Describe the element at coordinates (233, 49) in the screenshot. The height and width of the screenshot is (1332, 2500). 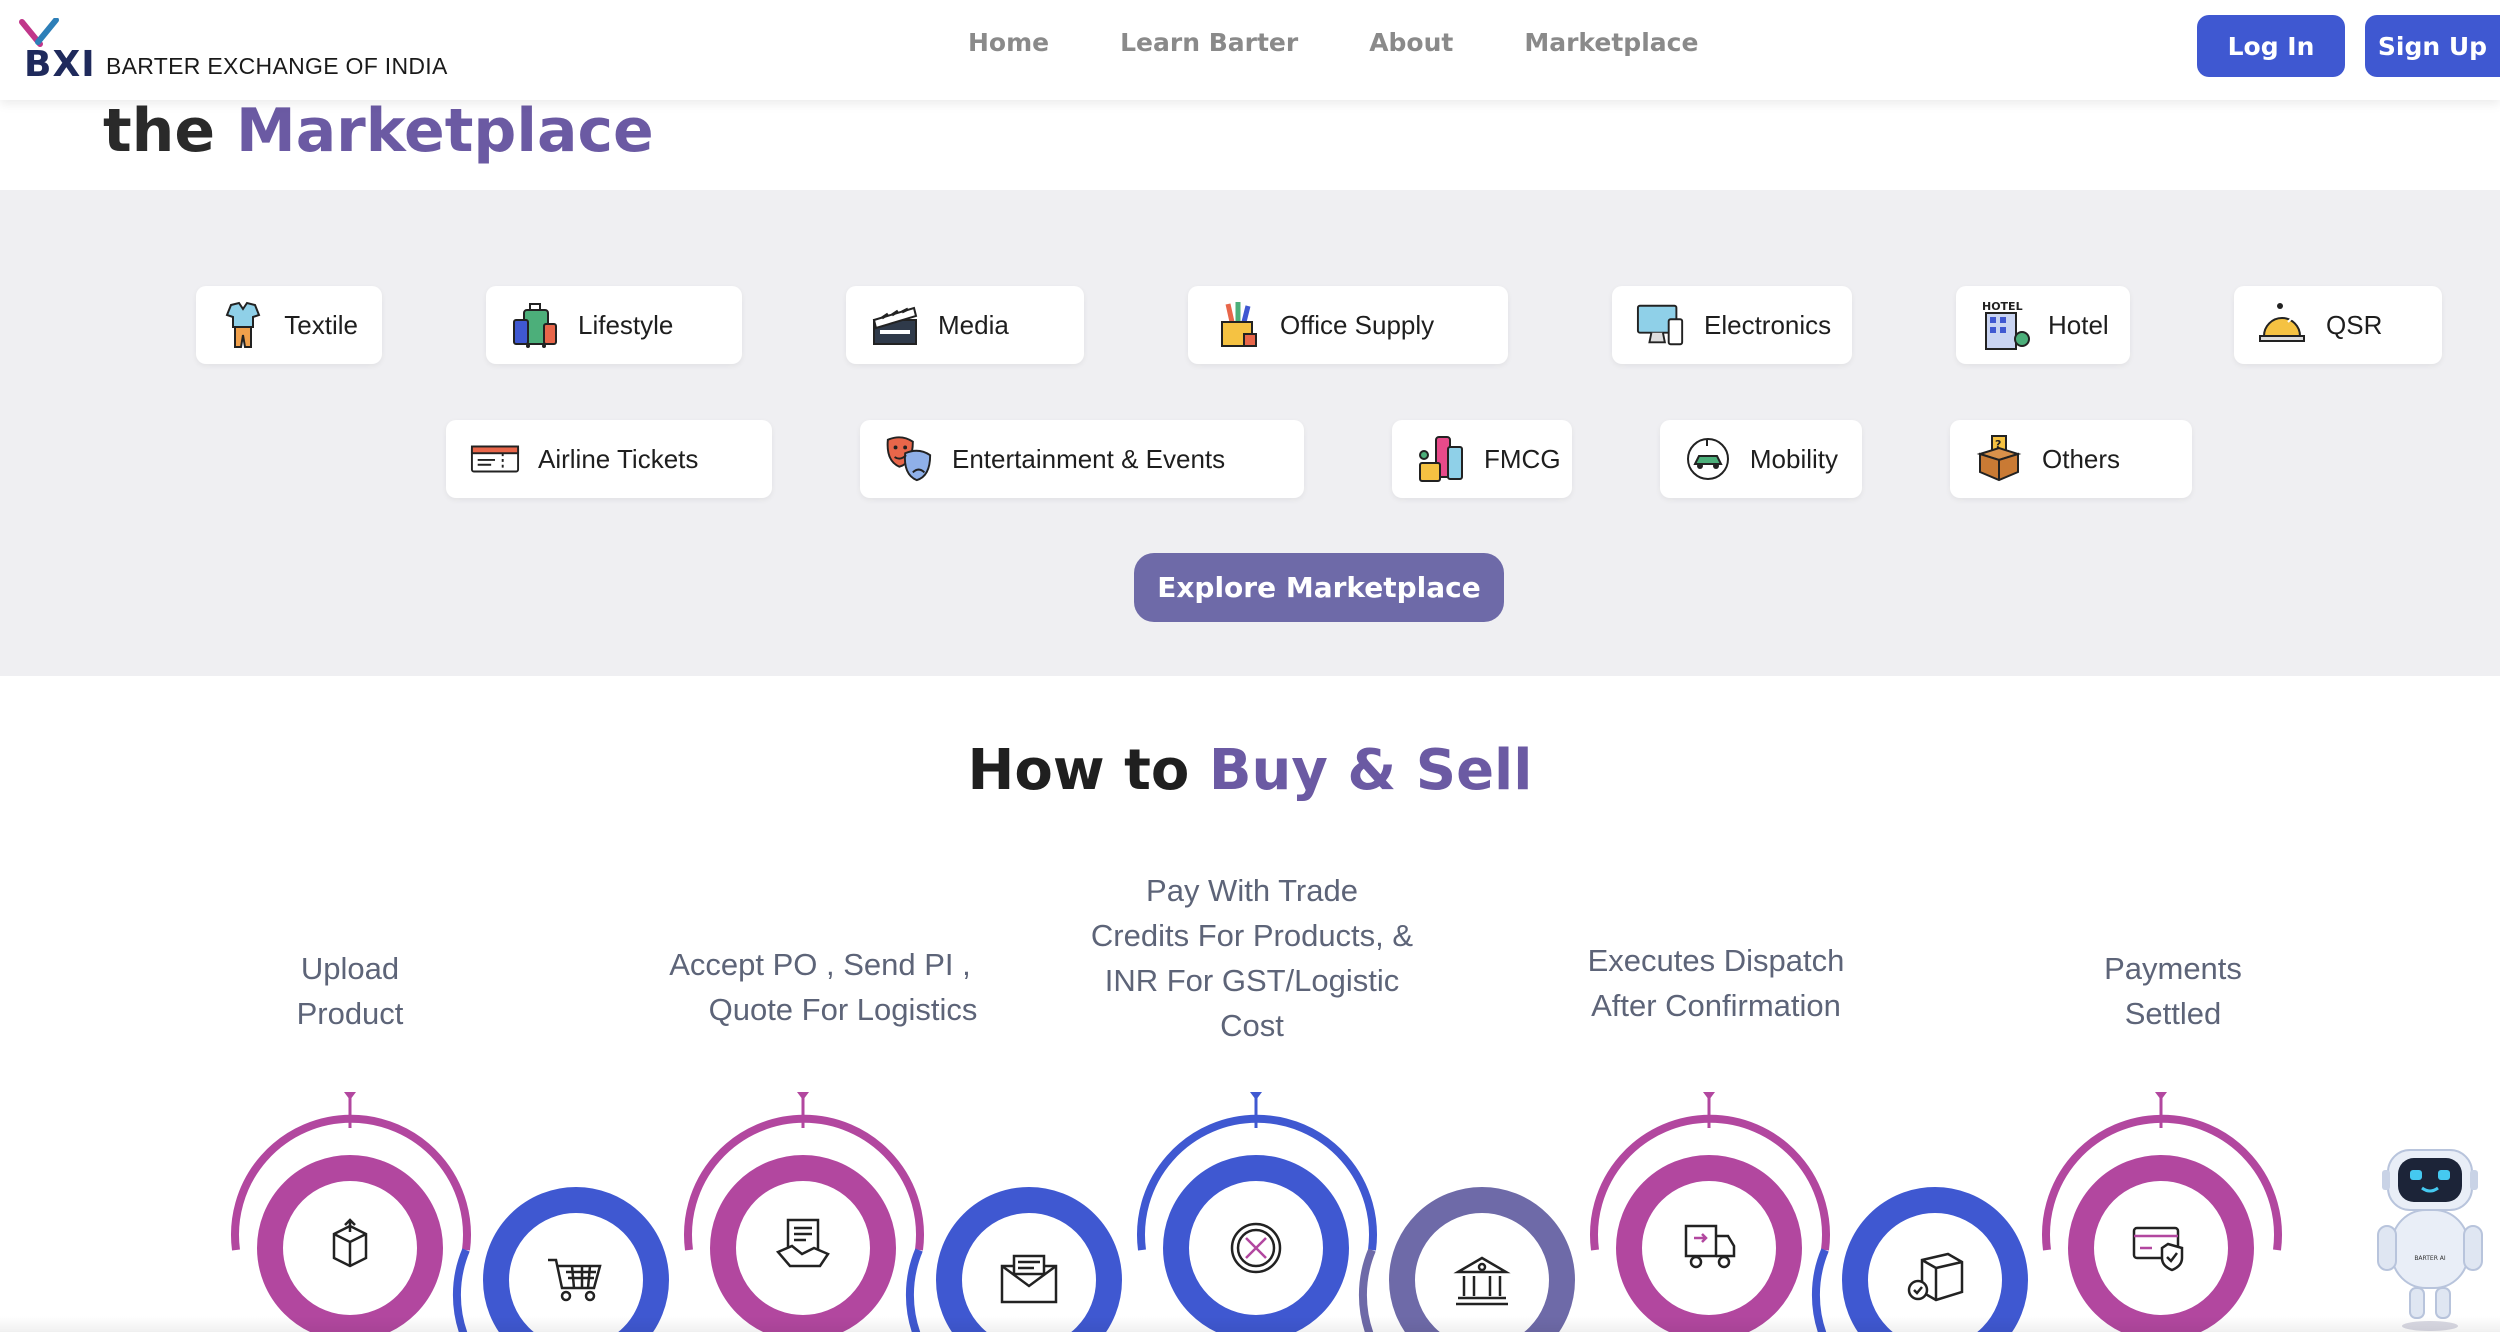
I see `brand-logo: BXI BARTER EXCHANGE OF INDIA` at that location.